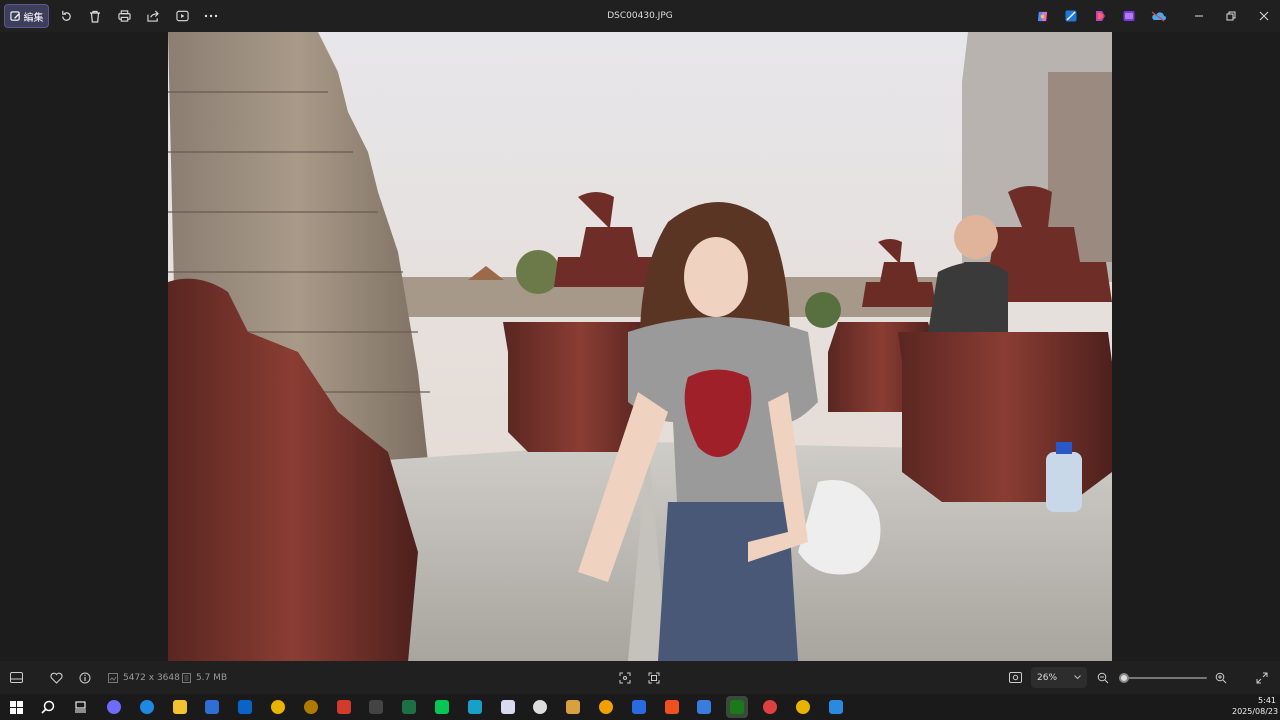  I want to click on onedrive-button, so click(1158, 16).